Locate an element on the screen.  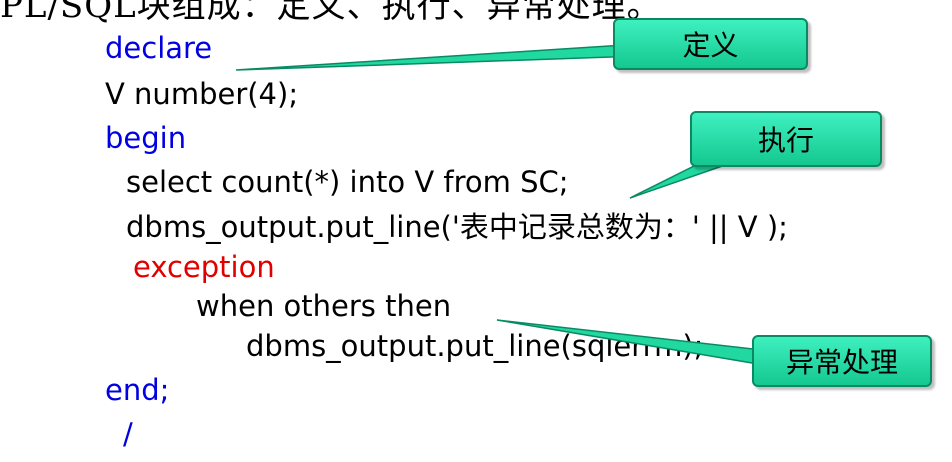
define-callout: 定义 is located at coordinates (710, 44).